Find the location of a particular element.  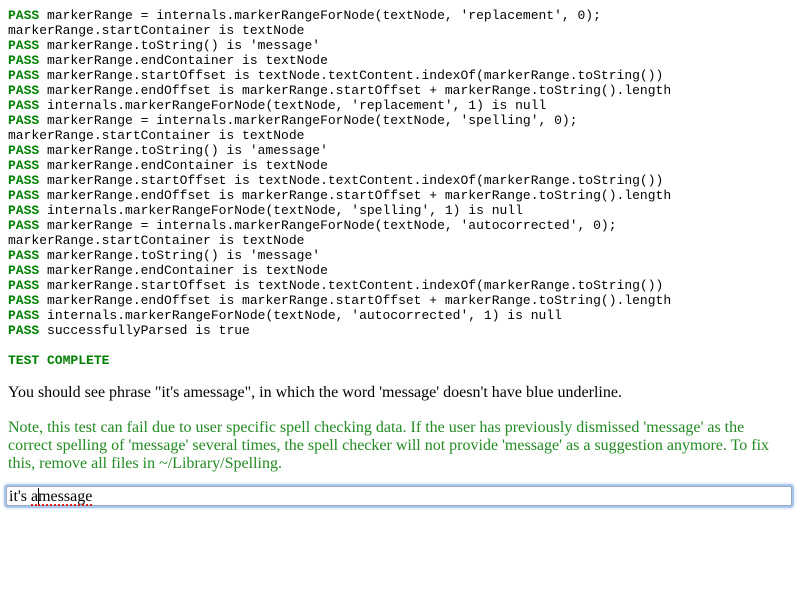

misspelled-word-part-2: message is located at coordinates (65, 496).